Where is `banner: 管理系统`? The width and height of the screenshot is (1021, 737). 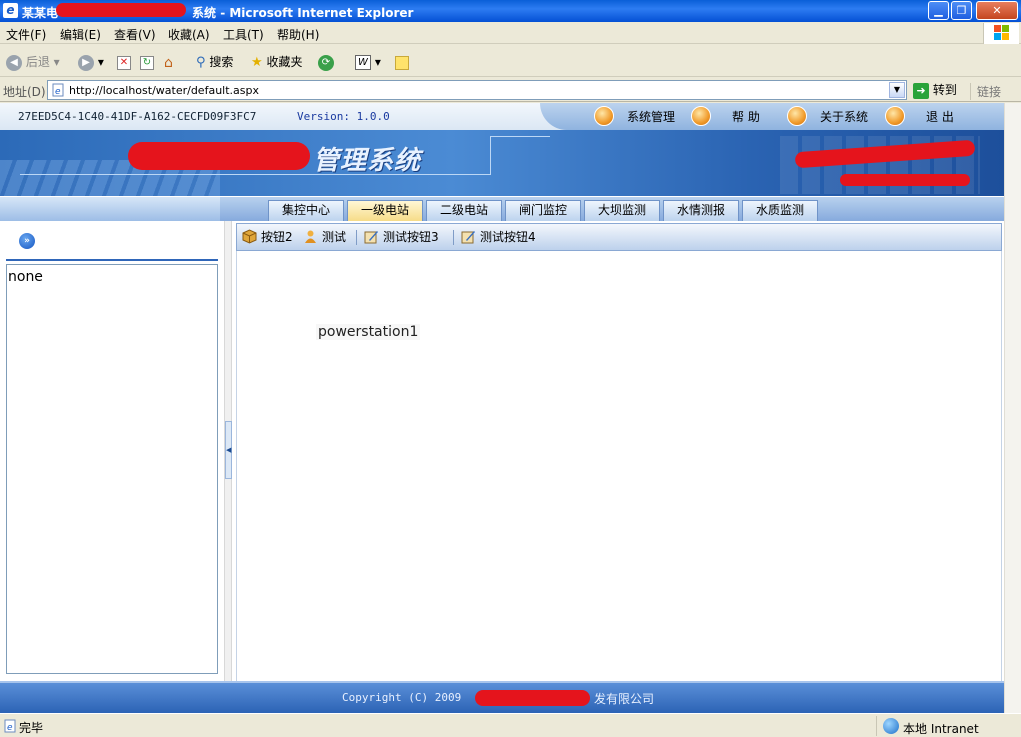 banner: 管理系统 is located at coordinates (502, 163).